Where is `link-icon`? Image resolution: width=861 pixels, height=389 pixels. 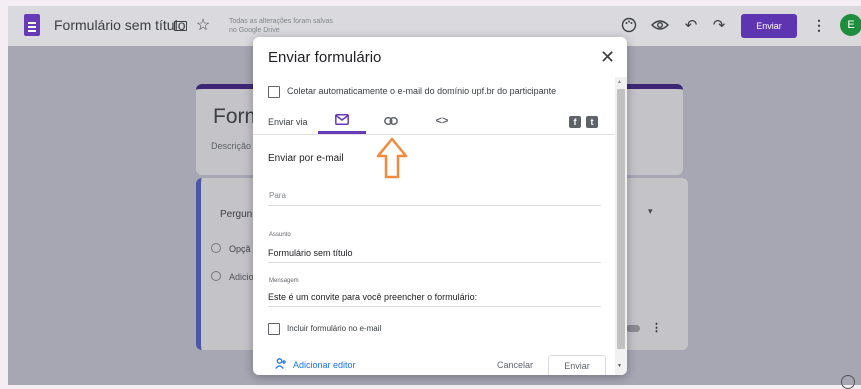
link-icon is located at coordinates (391, 121).